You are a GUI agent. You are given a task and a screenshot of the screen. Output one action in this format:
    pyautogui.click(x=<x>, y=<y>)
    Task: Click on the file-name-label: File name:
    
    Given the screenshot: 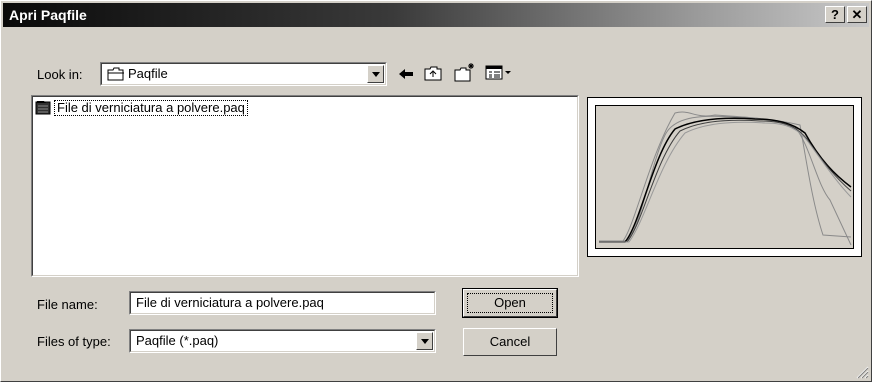 What is the action you would take?
    pyautogui.click(x=67, y=304)
    